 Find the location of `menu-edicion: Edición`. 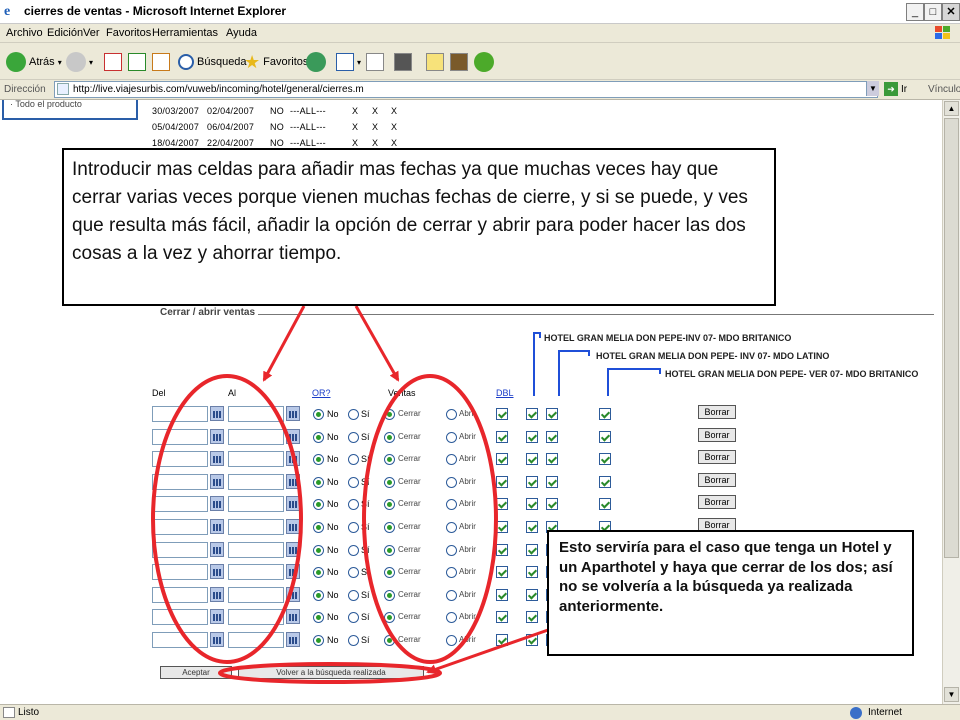

menu-edicion: Edición is located at coordinates (65, 33).